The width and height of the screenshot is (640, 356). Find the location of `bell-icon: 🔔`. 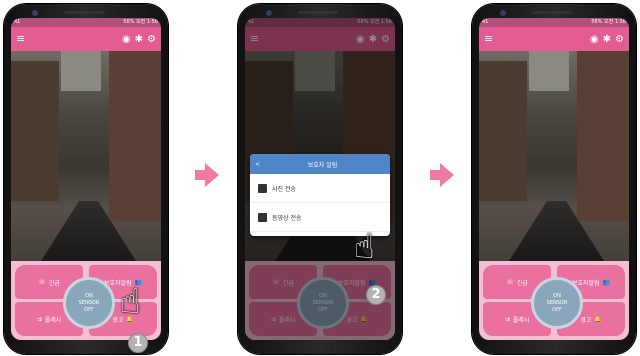

bell-icon: 🔔 is located at coordinates (598, 319).